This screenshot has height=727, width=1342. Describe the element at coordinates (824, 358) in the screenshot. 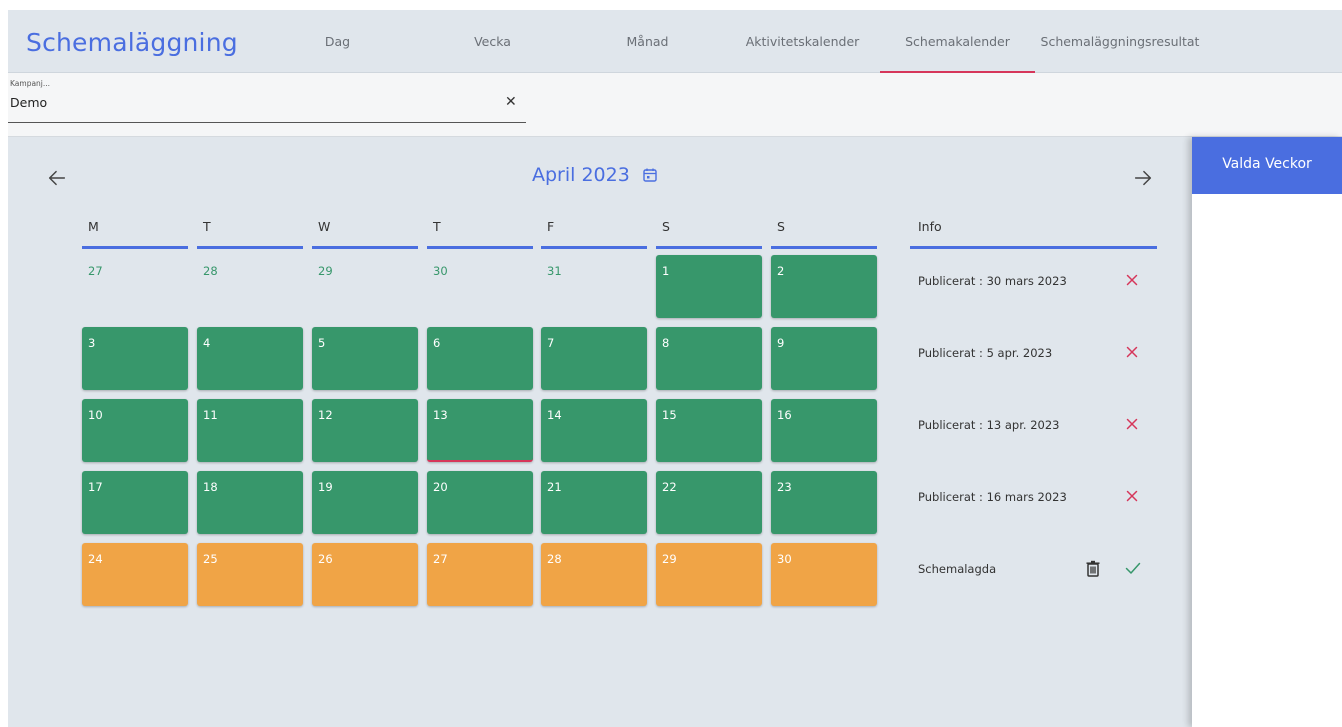

I see `day-cell: 9` at that location.